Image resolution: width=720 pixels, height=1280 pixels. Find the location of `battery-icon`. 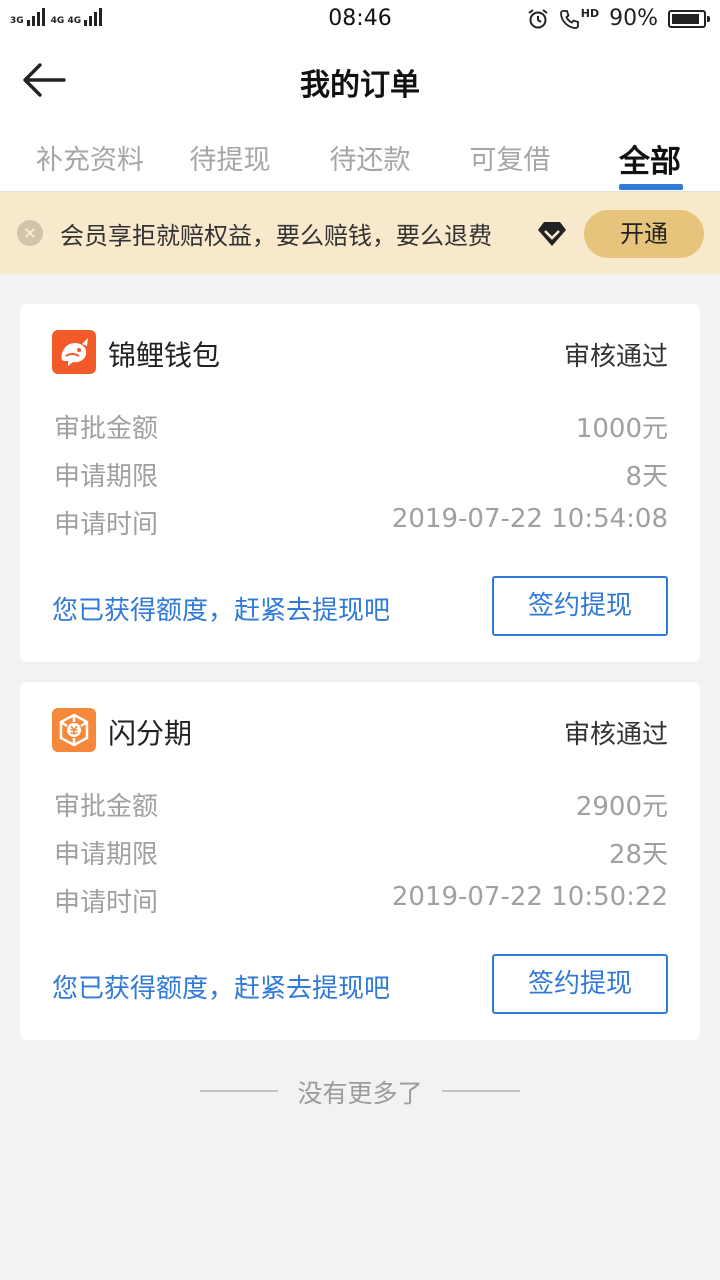

battery-icon is located at coordinates (689, 18).